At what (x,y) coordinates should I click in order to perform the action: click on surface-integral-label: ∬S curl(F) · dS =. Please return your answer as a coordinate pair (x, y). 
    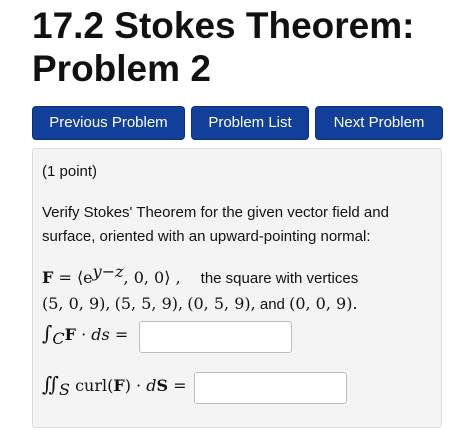
    Looking at the image, I should click on (114, 385).